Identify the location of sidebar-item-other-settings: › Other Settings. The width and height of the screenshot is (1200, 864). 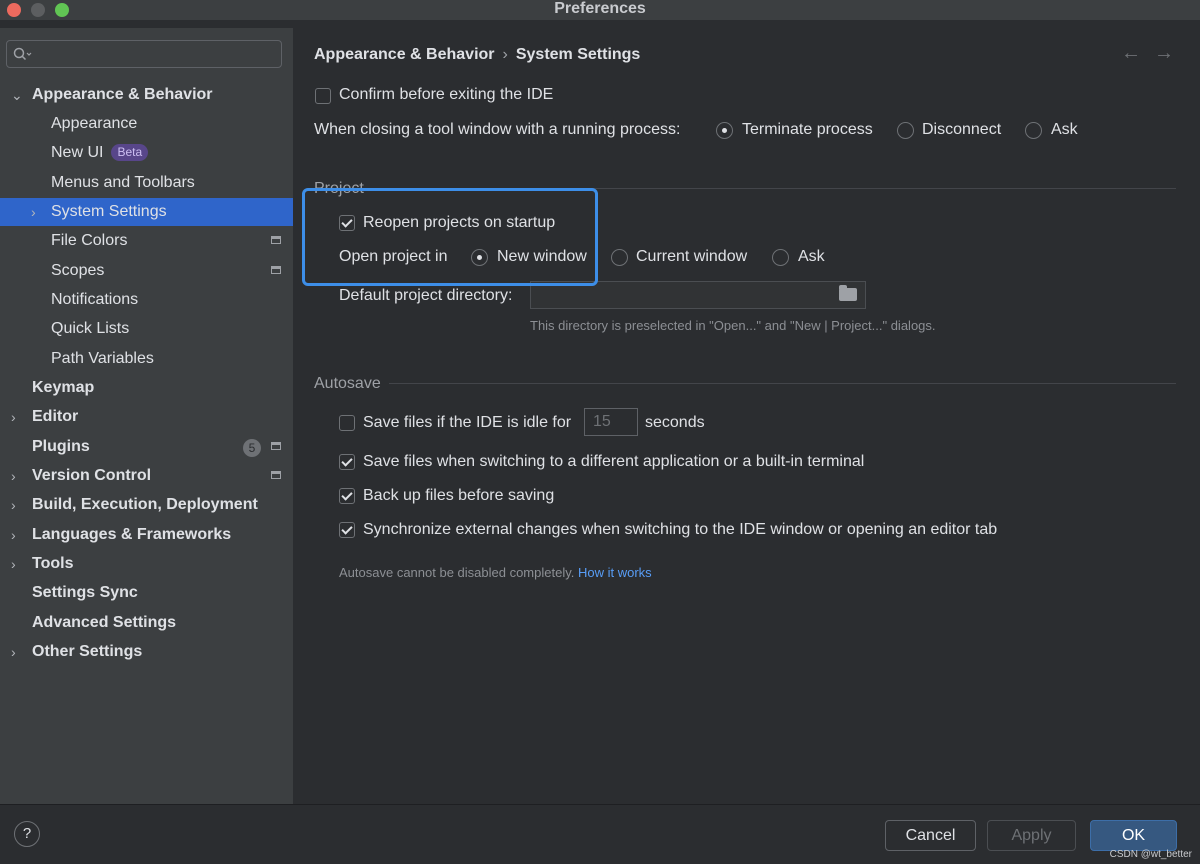
(146, 652).